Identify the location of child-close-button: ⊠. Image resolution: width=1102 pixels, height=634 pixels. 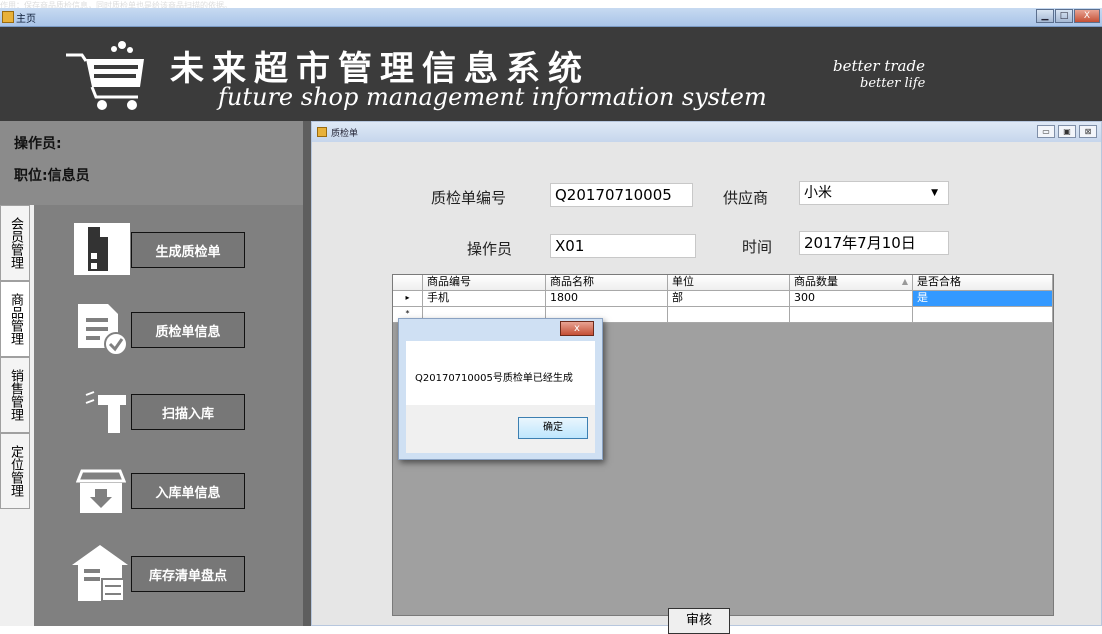
(1088, 131).